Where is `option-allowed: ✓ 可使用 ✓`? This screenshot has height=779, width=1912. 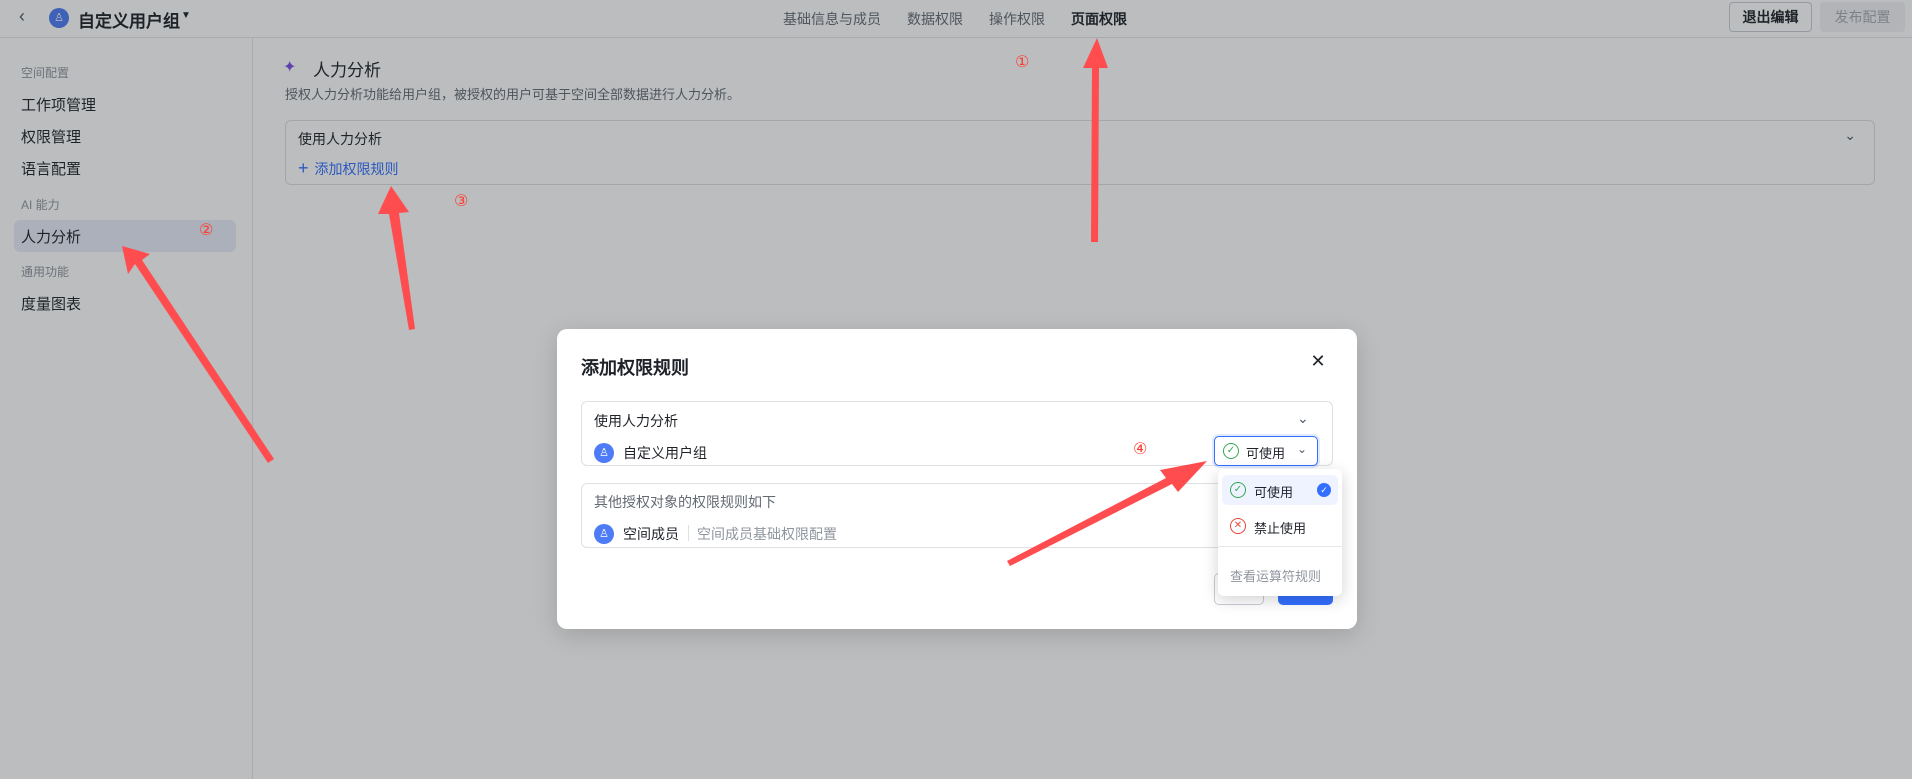
option-allowed: ✓ 可使用 ✓ is located at coordinates (1280, 490).